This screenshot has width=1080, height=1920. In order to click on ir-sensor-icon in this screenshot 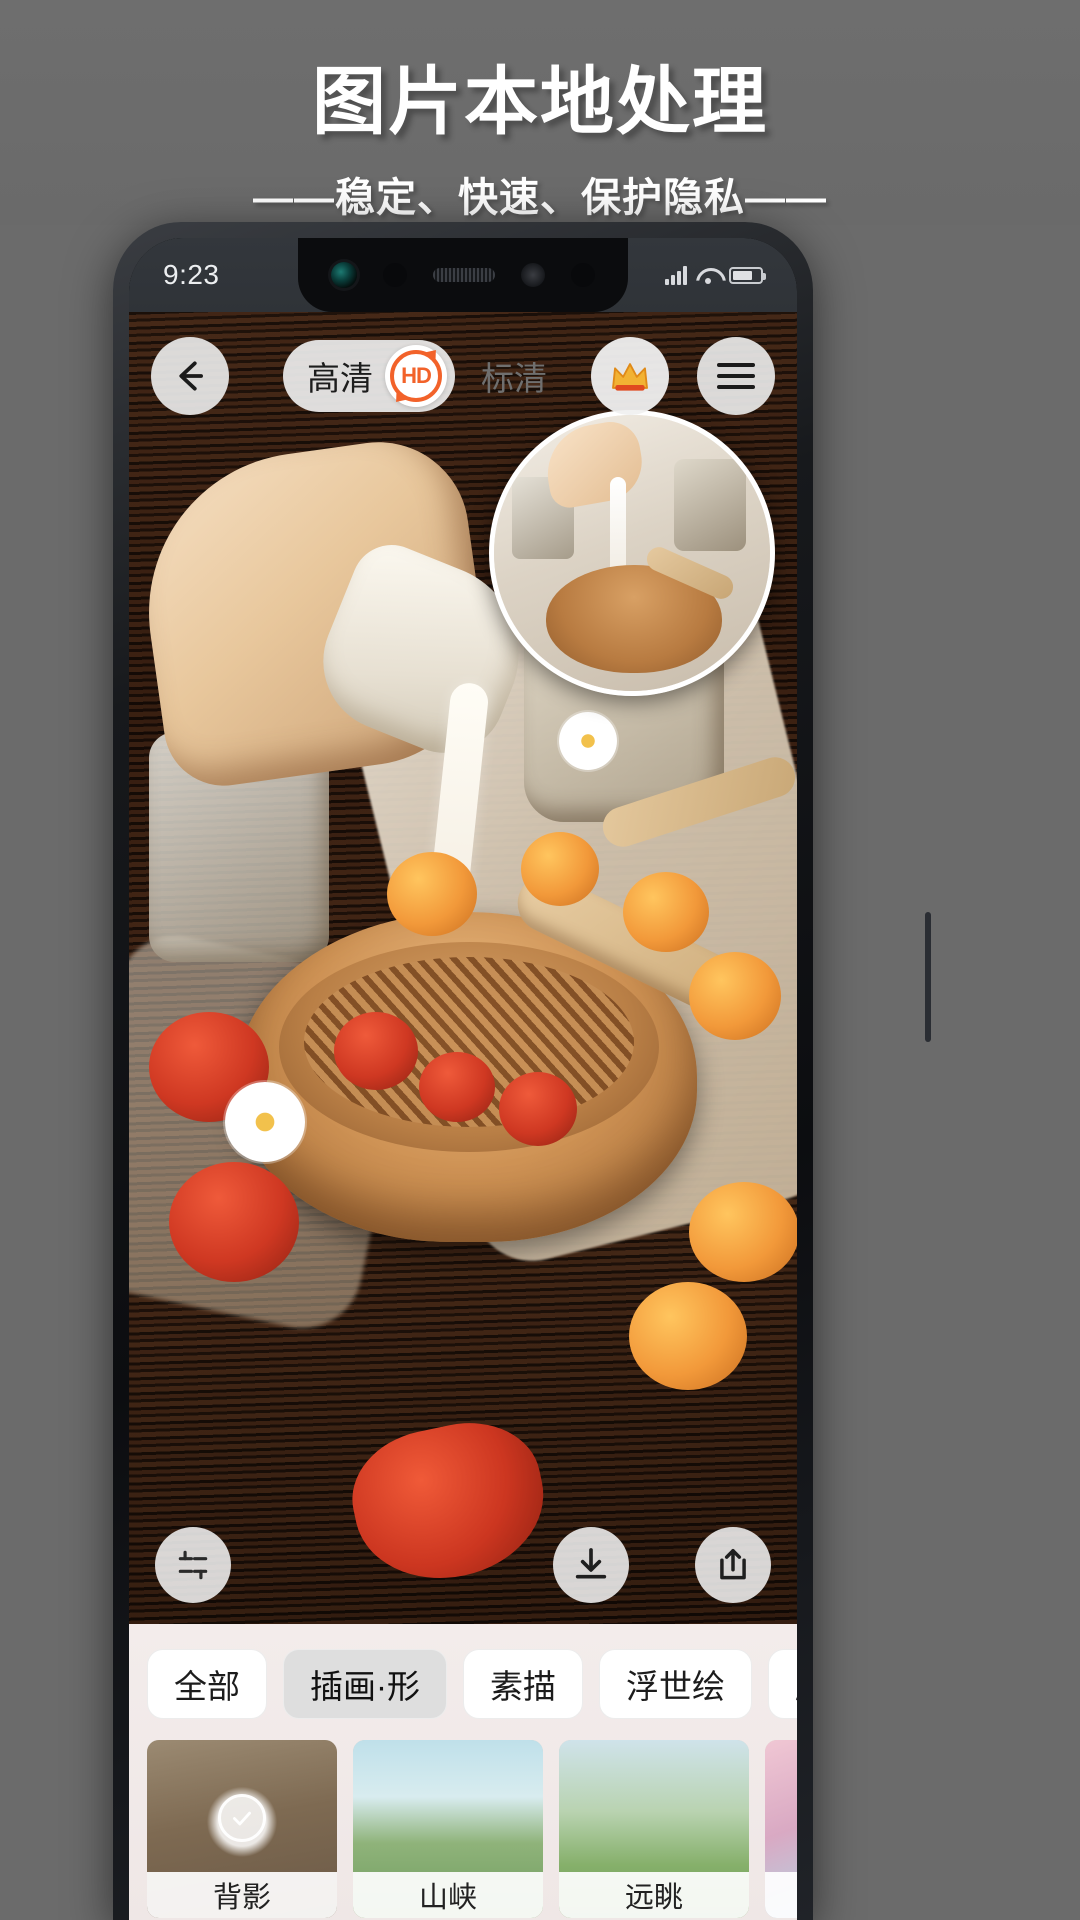, I will do `click(533, 275)`.